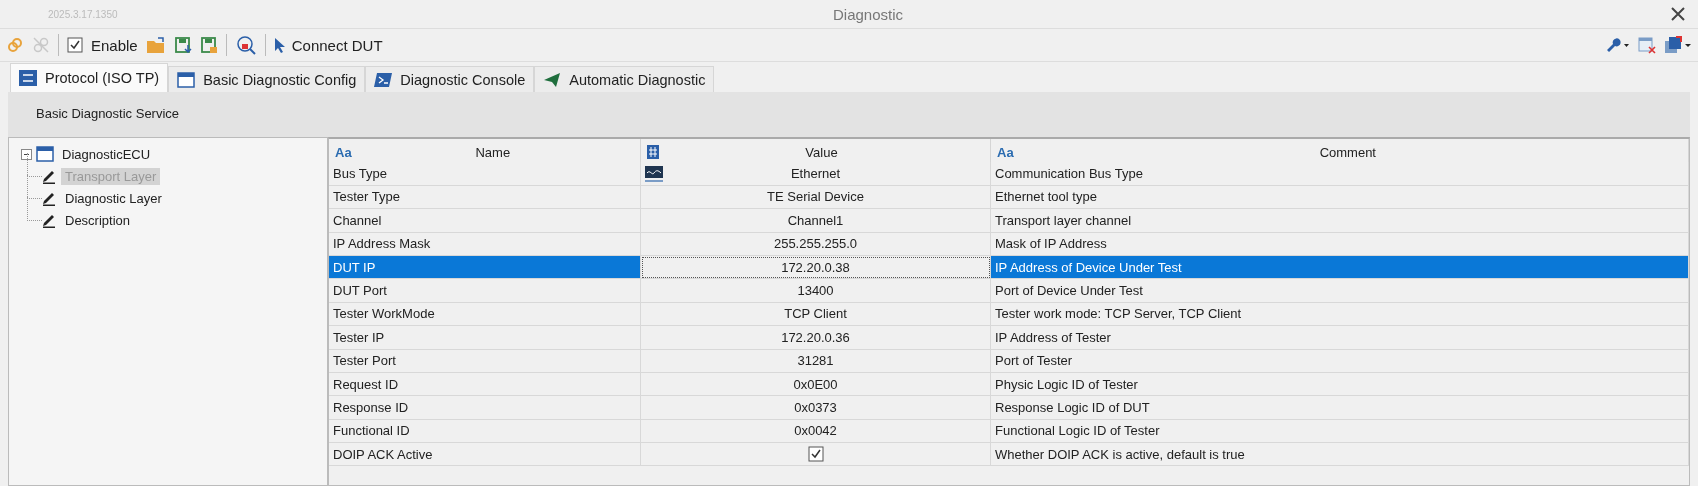  I want to click on name-cell: DUT IP, so click(485, 267).